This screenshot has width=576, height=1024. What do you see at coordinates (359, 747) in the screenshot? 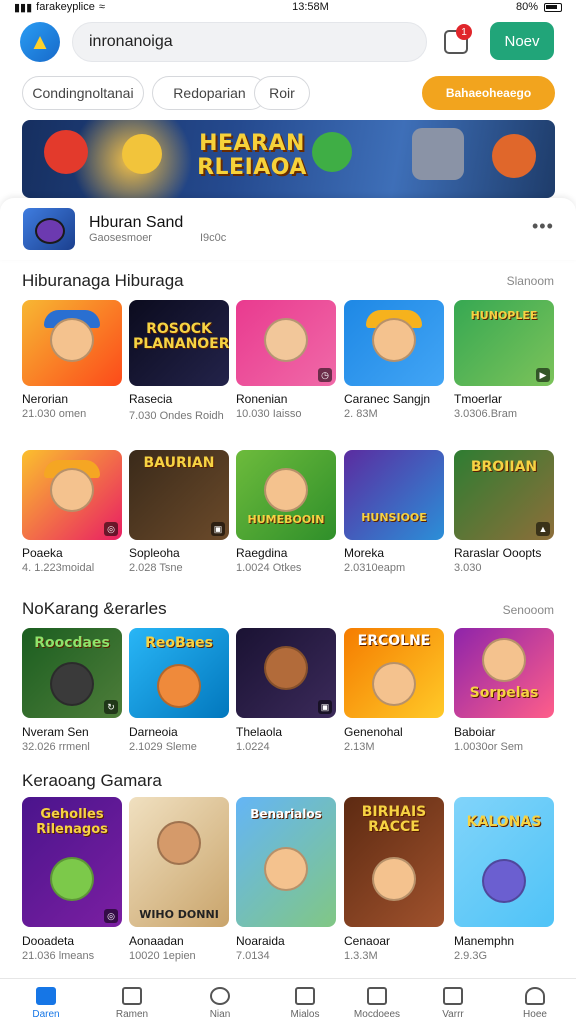
I see `game-meta: 2.13M` at bounding box center [359, 747].